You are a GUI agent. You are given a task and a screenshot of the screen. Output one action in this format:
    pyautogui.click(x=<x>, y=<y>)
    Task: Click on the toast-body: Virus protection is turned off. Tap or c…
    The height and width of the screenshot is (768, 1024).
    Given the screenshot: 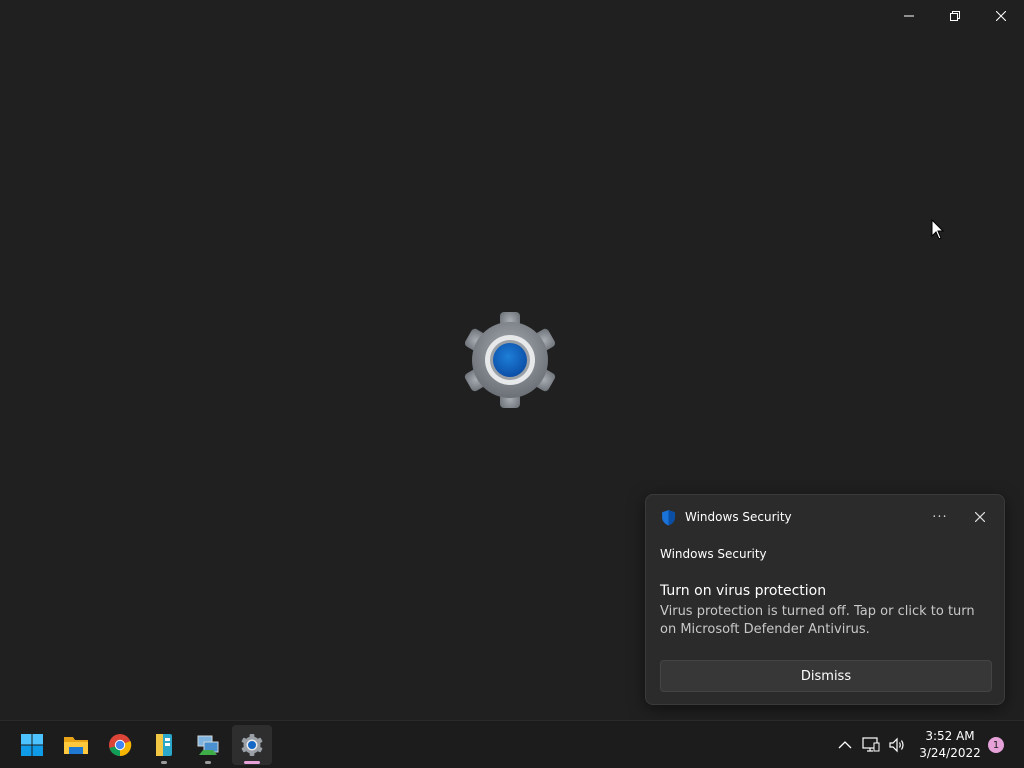 What is the action you would take?
    pyautogui.click(x=817, y=620)
    